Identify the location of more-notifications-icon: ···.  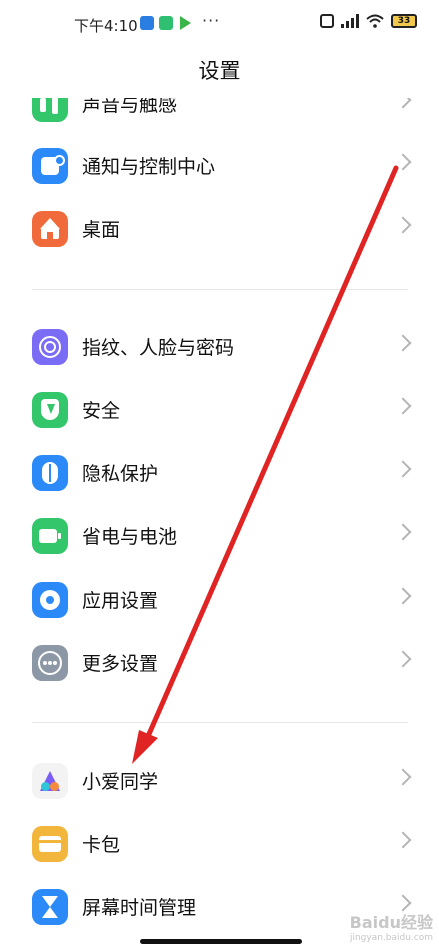
(211, 20).